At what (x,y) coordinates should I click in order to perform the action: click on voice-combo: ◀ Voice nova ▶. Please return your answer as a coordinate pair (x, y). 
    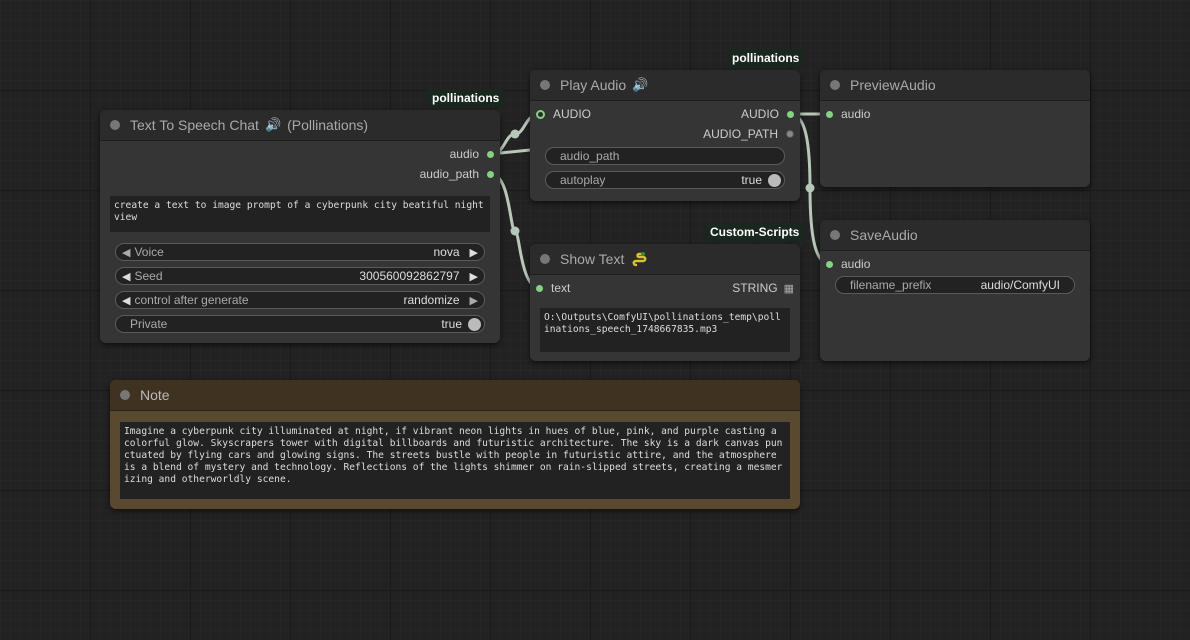
    Looking at the image, I should click on (300, 252).